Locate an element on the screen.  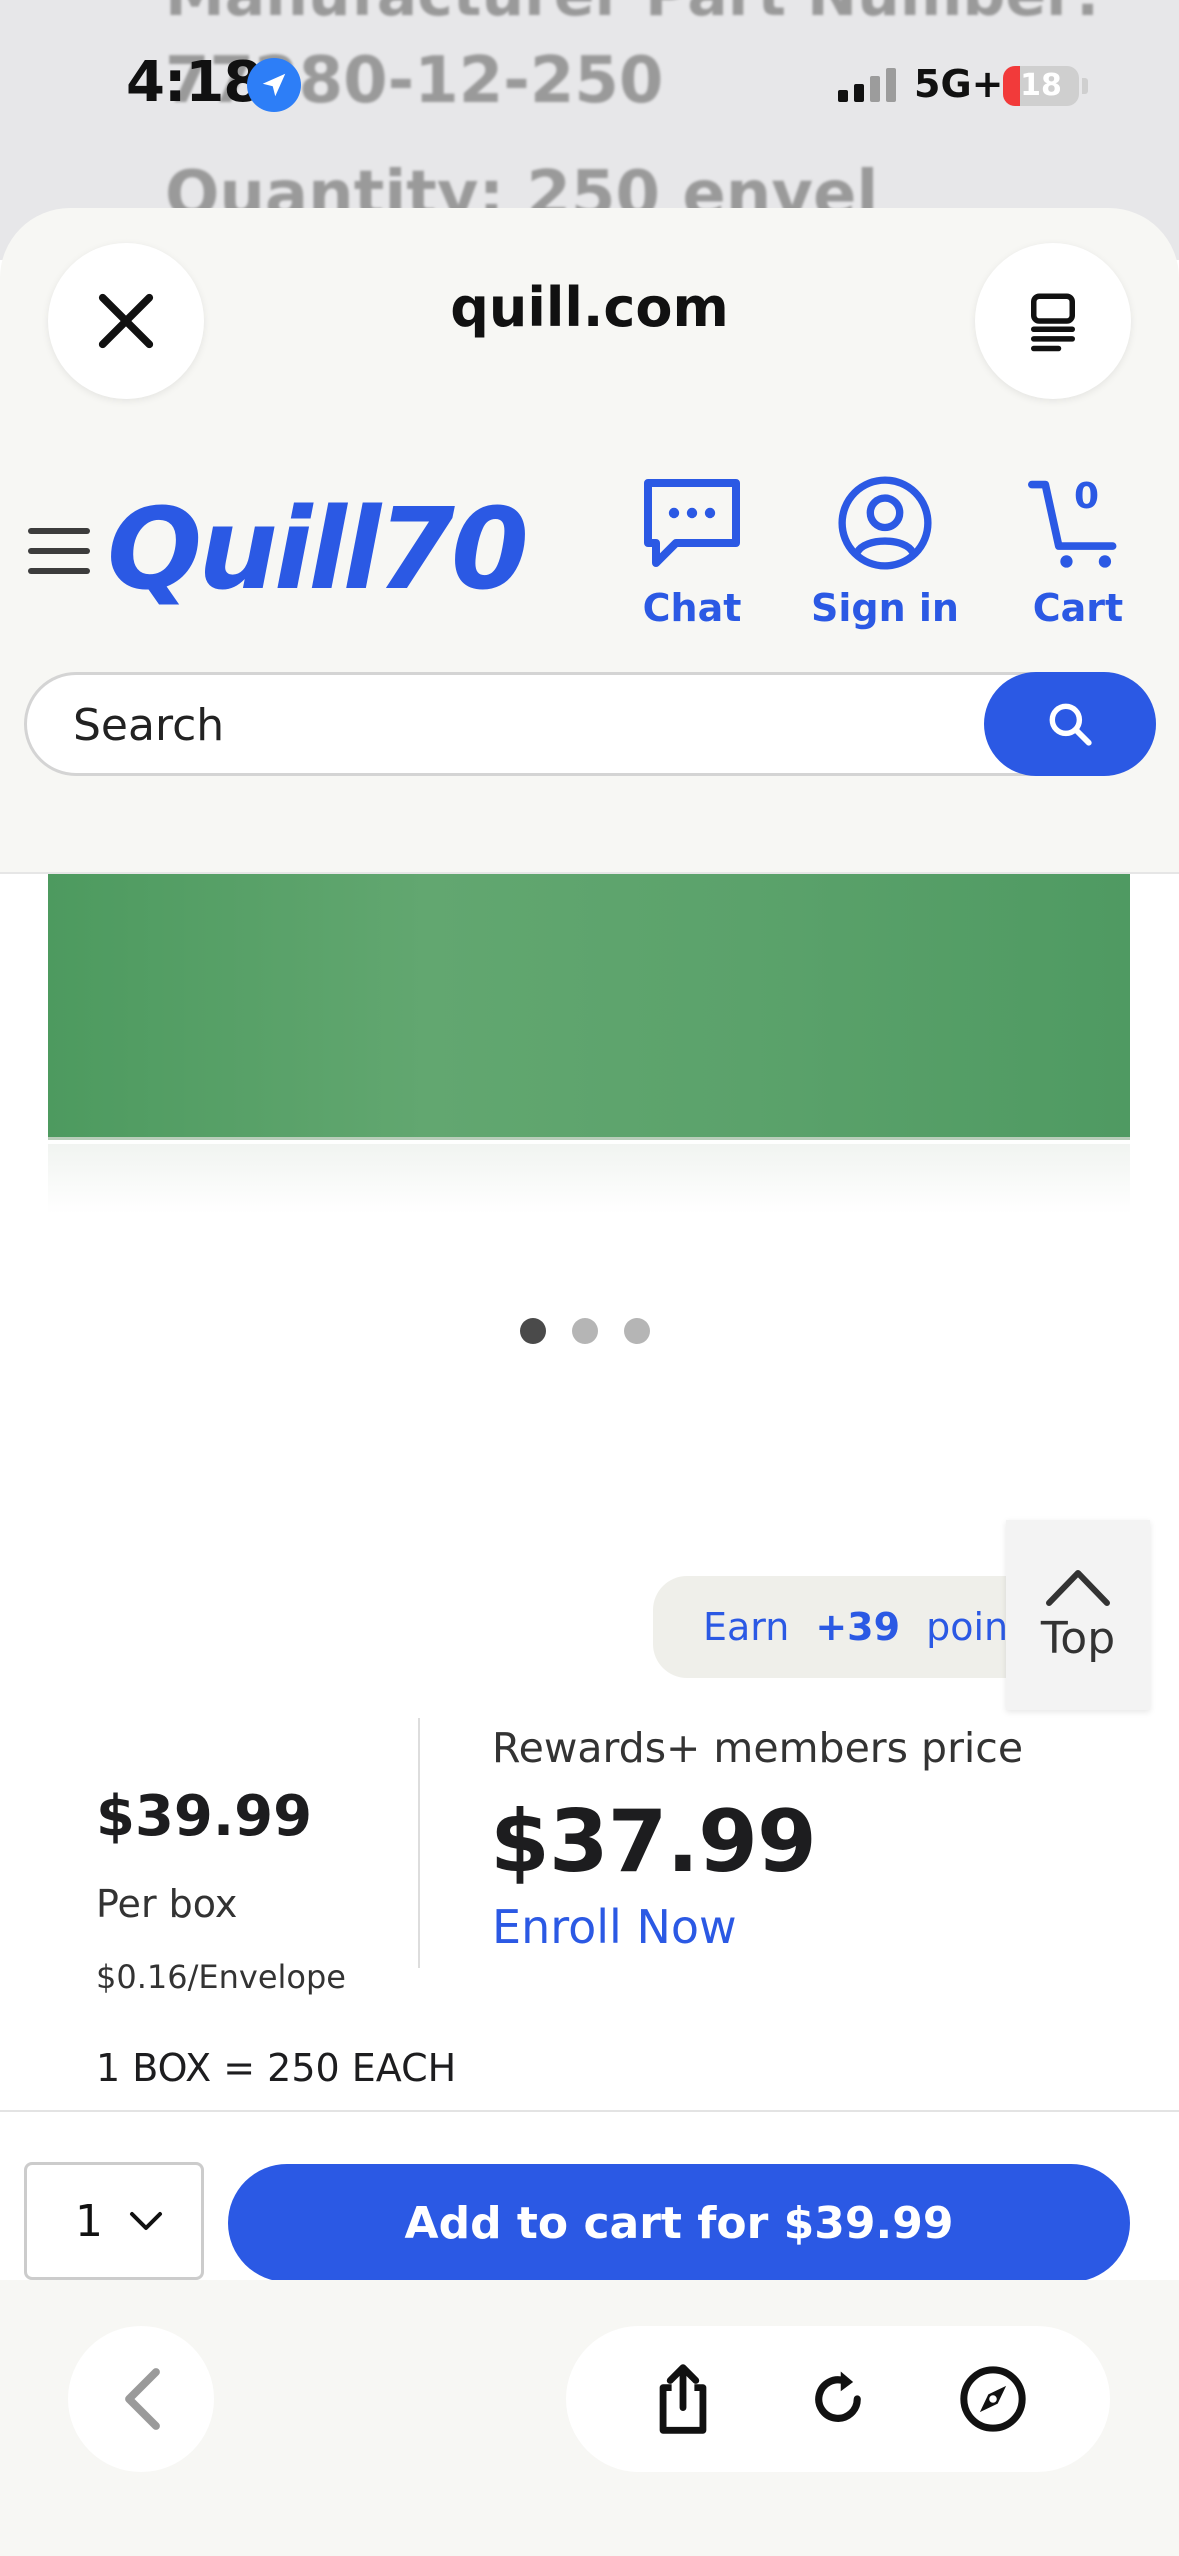
rewards-points-badge: Earn +39 points is located at coordinates (853, 1627).